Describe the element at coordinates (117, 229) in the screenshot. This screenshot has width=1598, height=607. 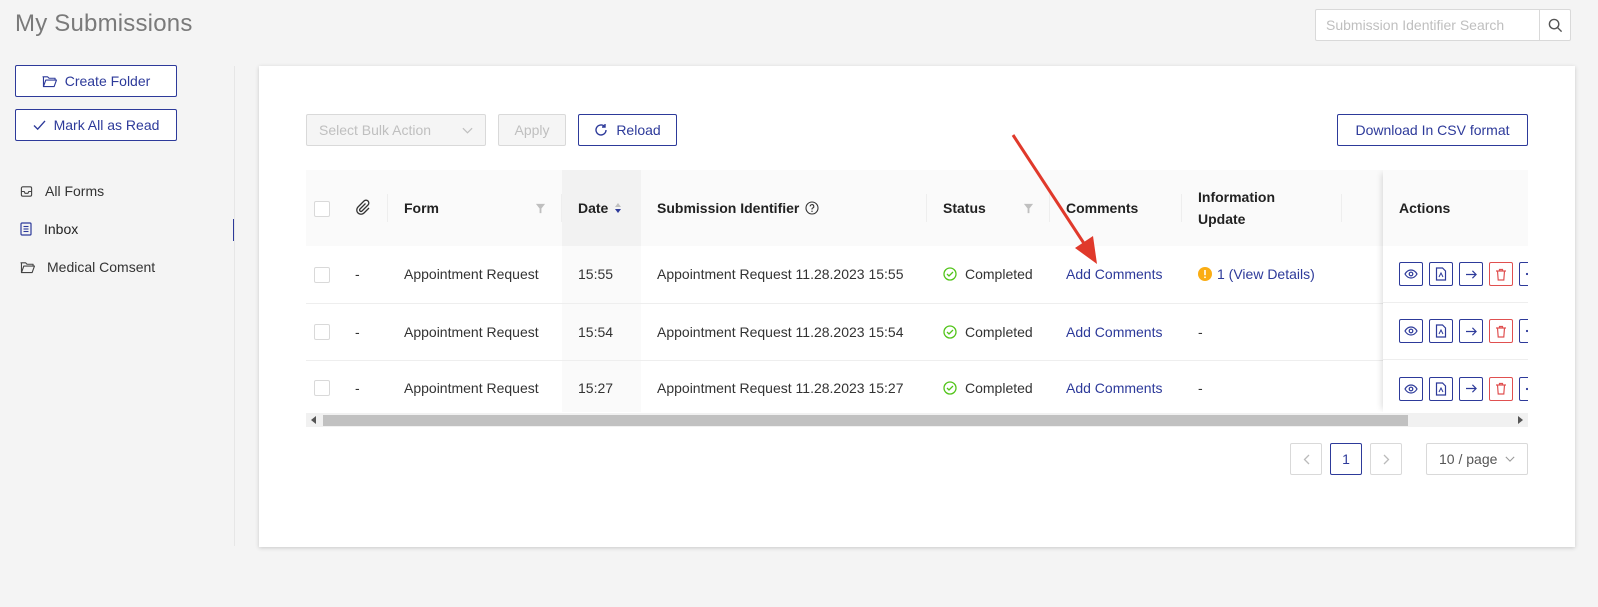
I see `sidebar-item-inbox: Inbox` at that location.